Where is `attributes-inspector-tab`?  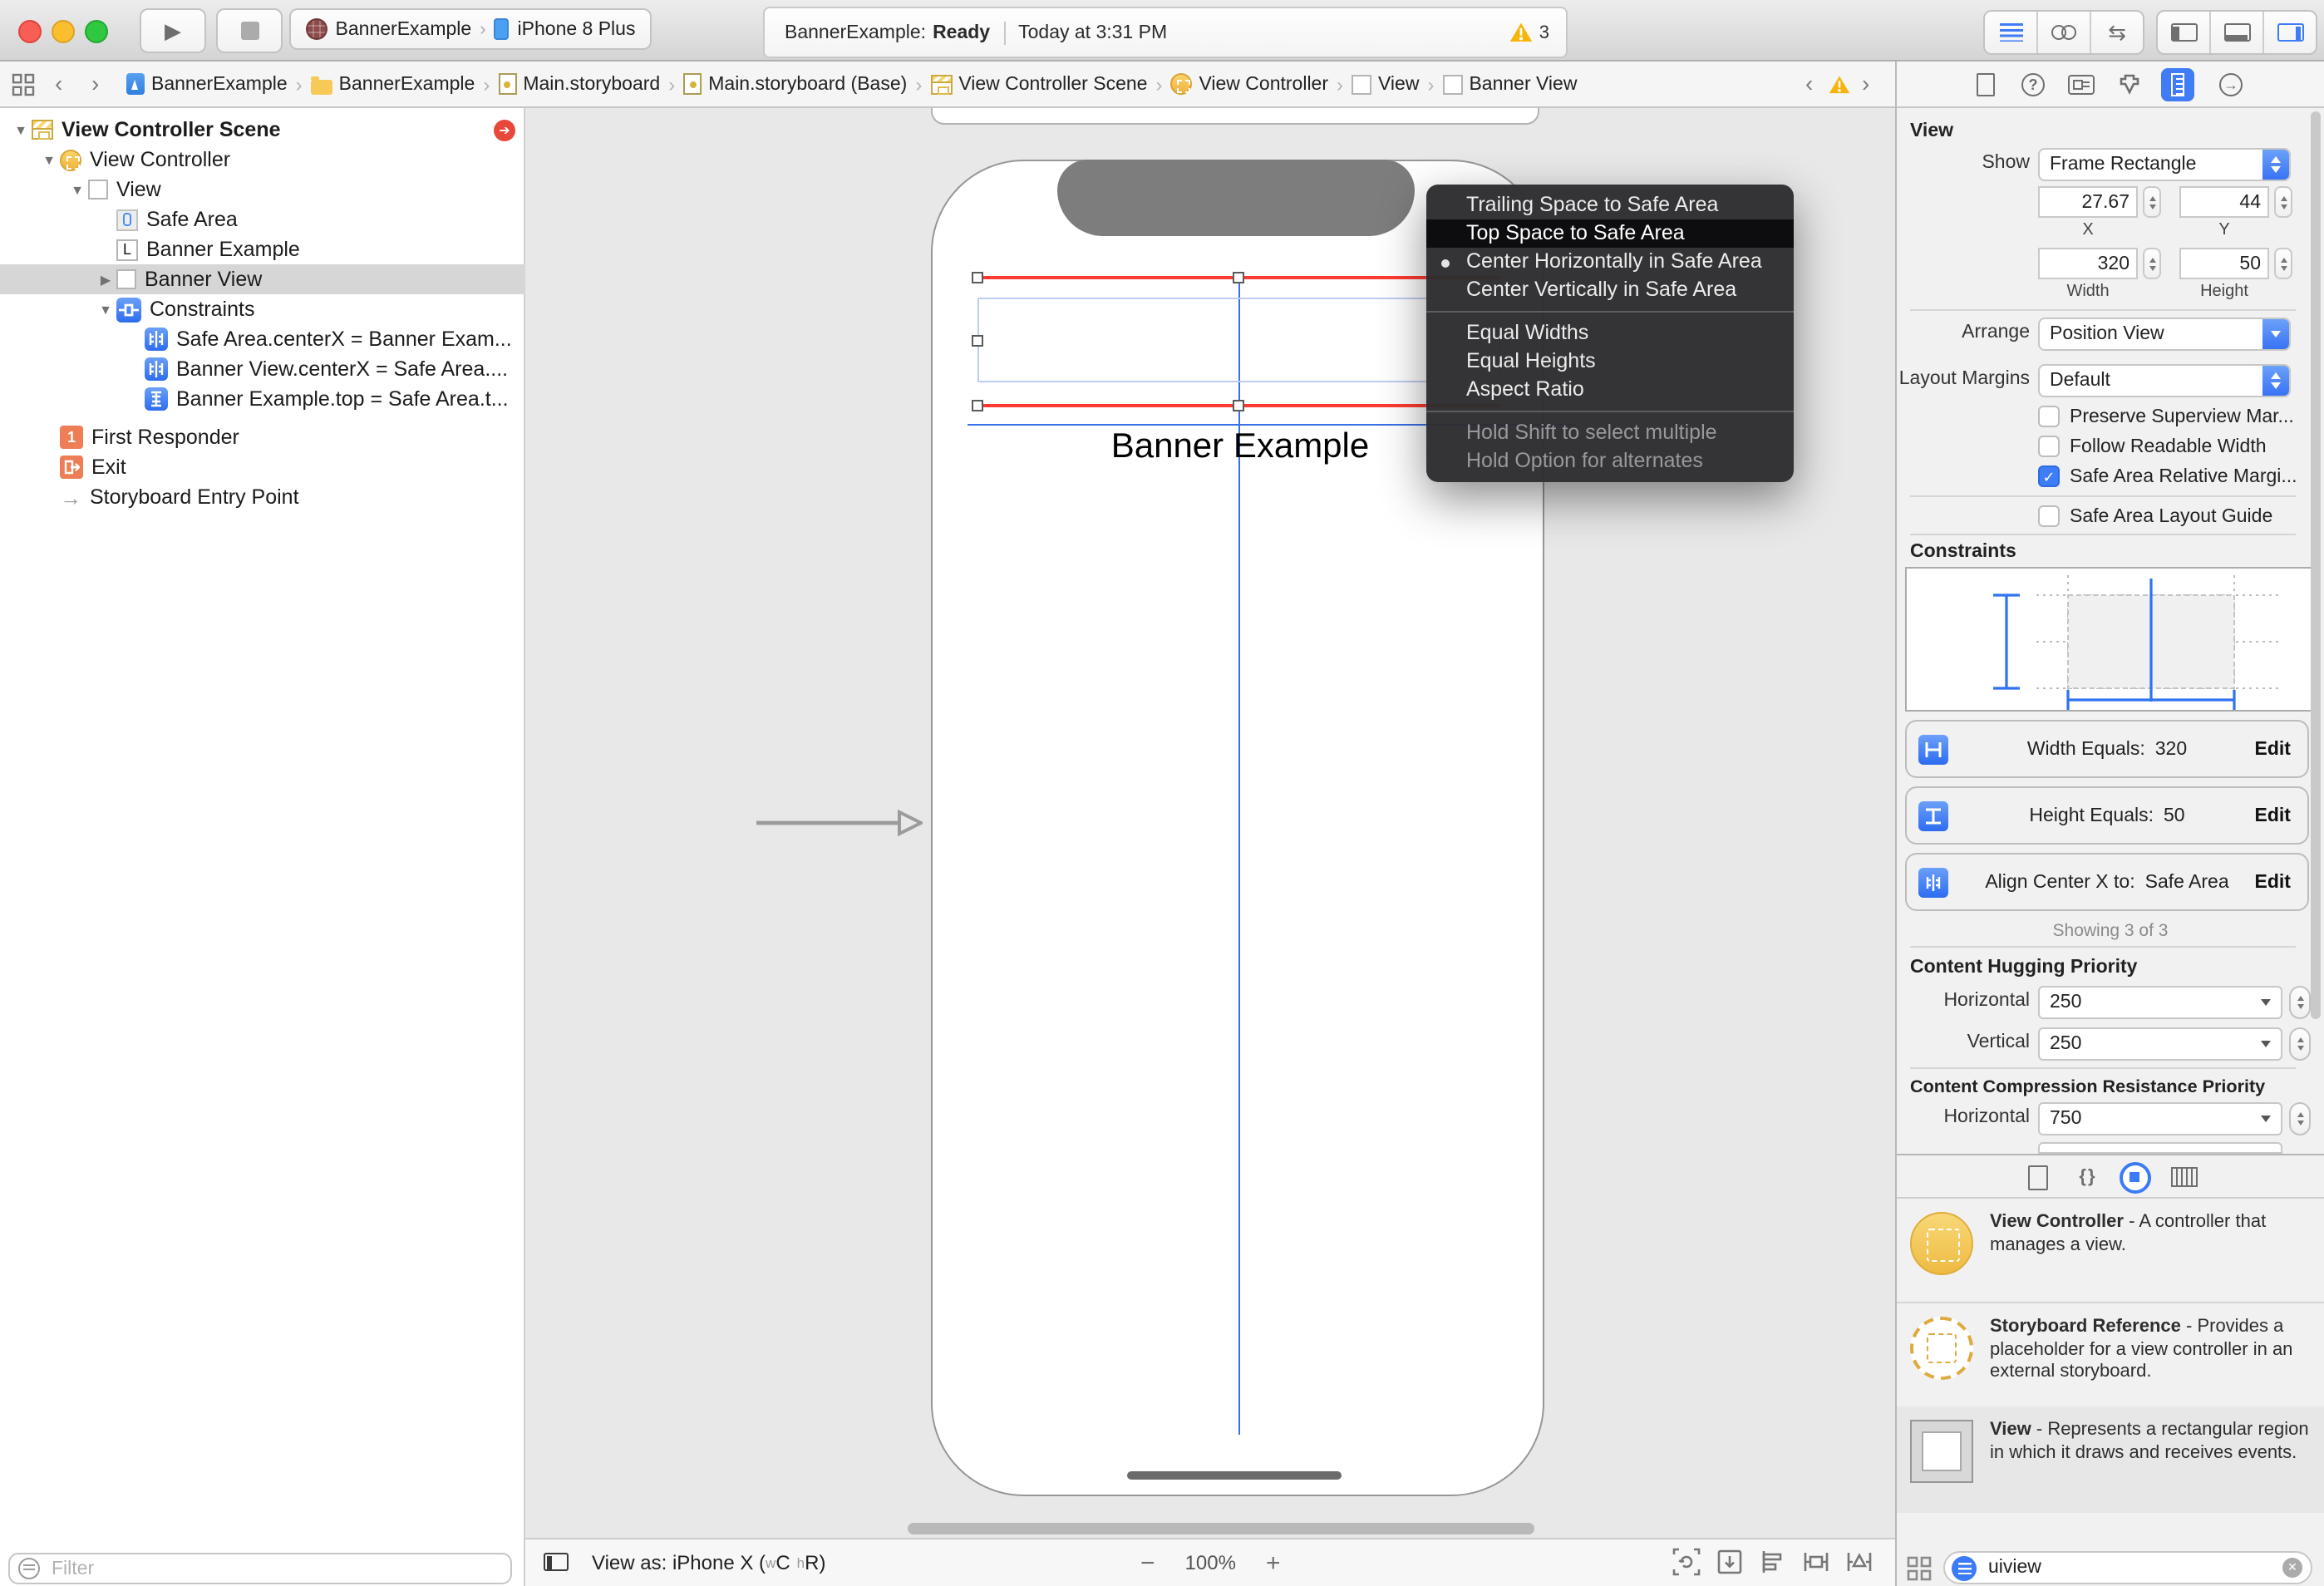
attributes-inspector-tab is located at coordinates (2129, 84).